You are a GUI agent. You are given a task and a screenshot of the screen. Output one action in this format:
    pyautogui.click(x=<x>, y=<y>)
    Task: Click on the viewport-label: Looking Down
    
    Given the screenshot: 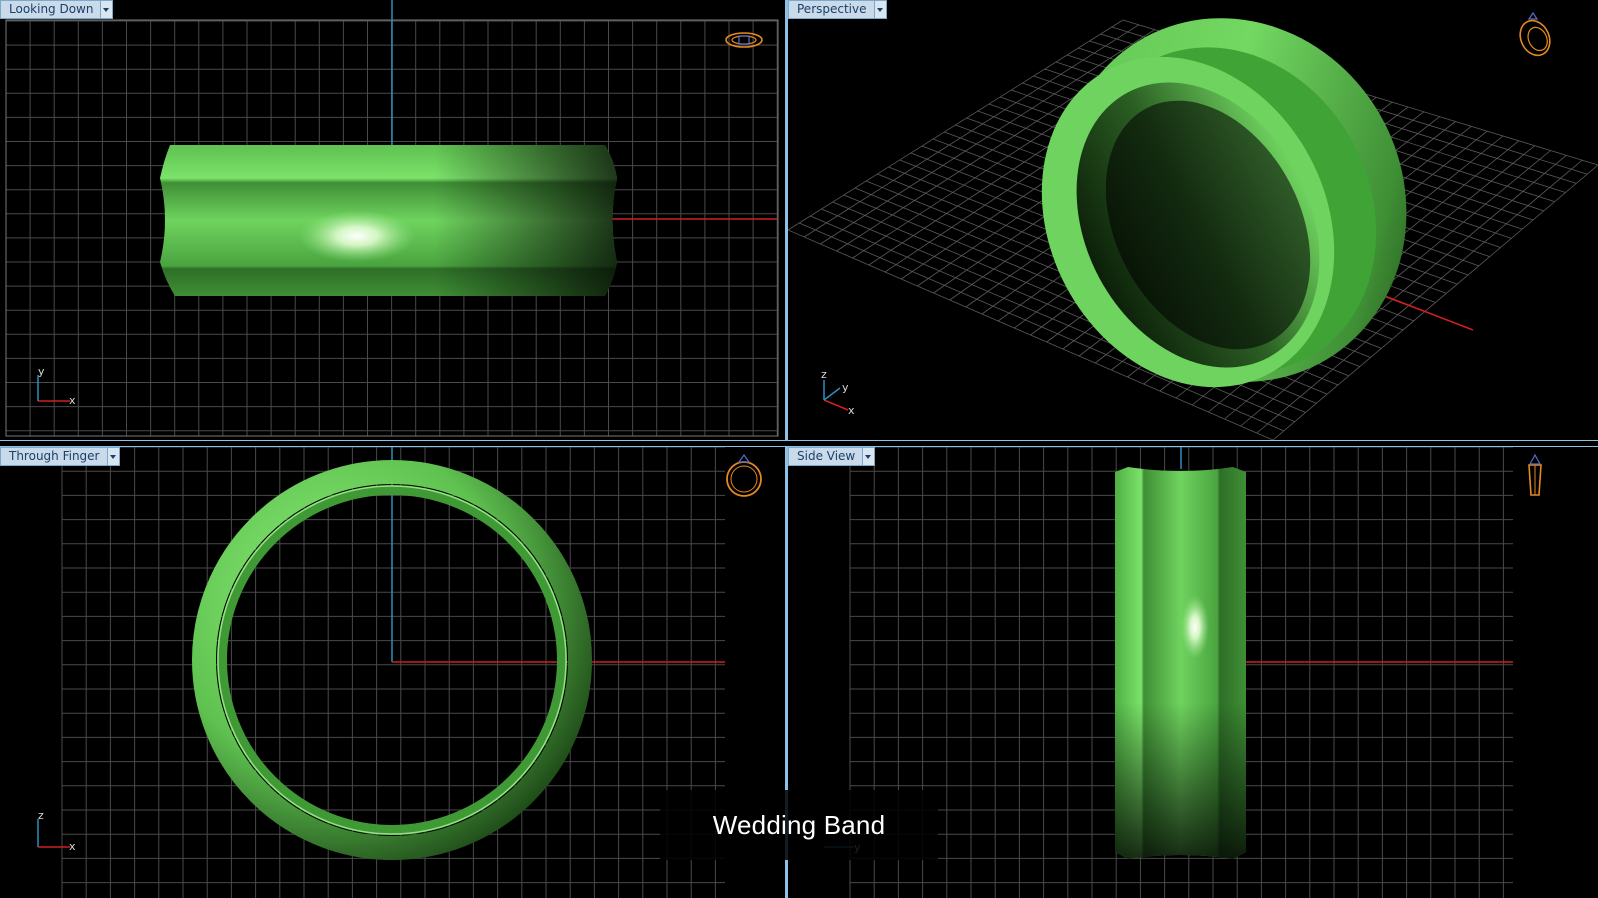 What is the action you would take?
    pyautogui.click(x=51, y=9)
    